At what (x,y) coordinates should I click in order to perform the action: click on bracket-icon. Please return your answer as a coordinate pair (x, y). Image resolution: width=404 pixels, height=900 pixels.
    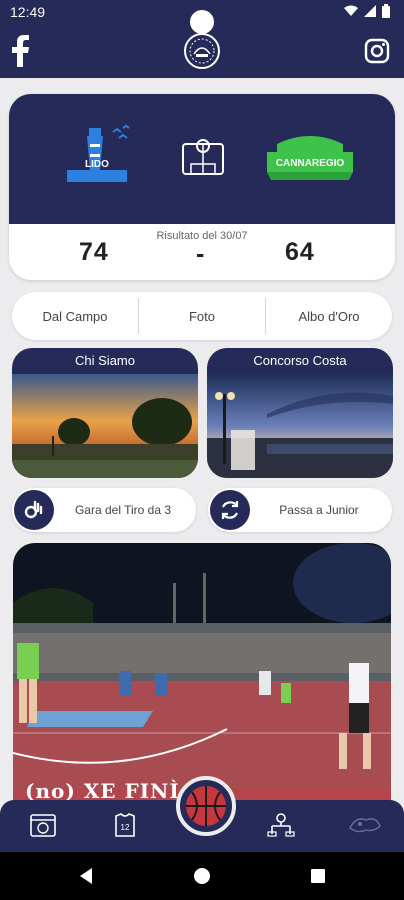
    Looking at the image, I should click on (281, 825).